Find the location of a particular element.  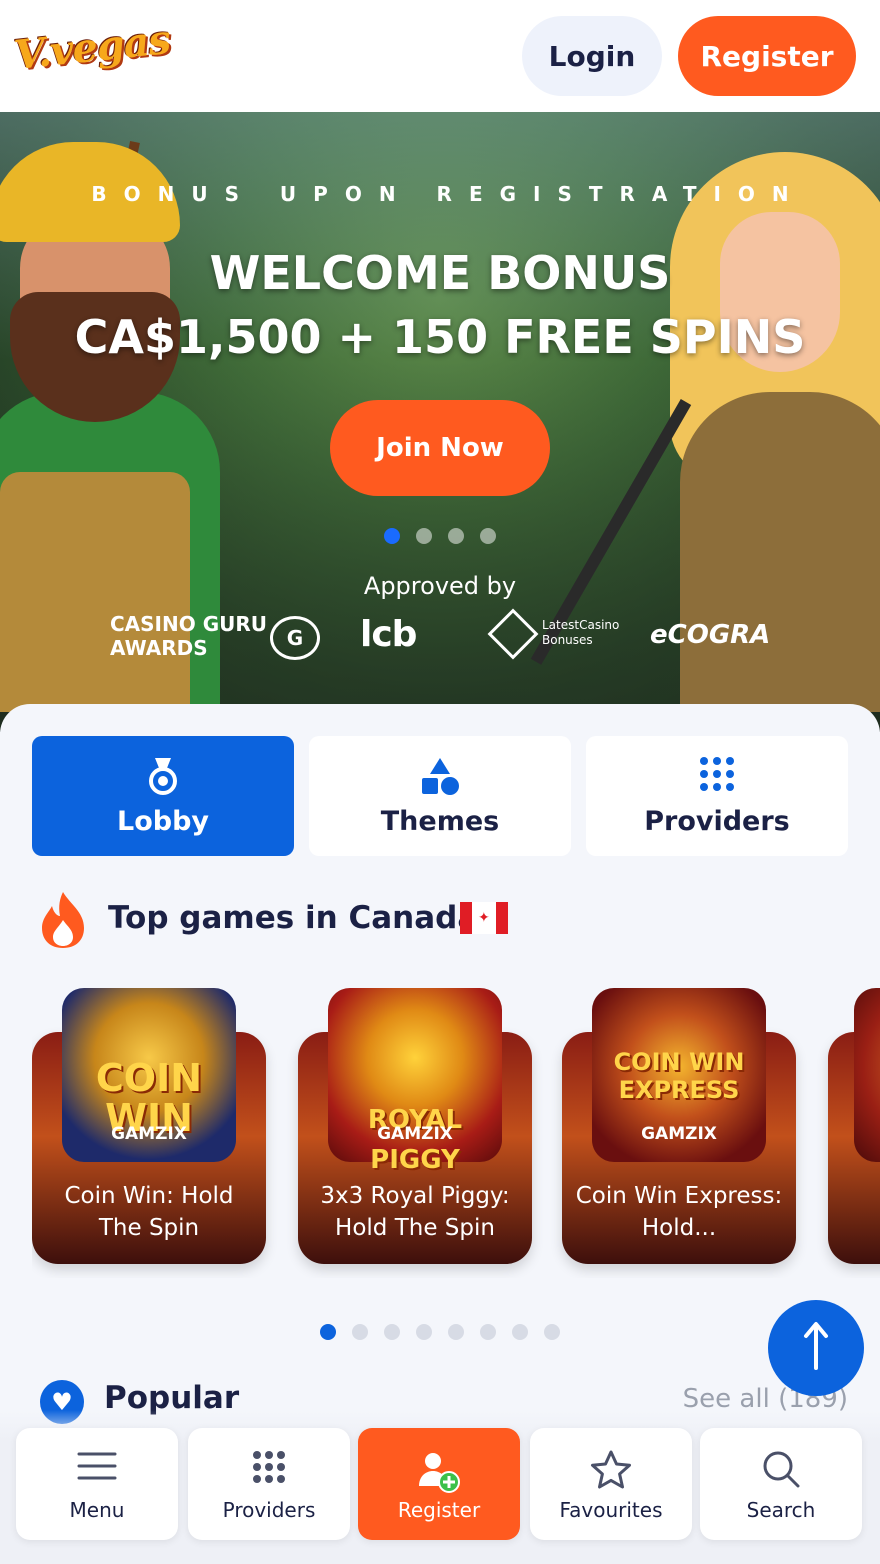

latest-line2: Bonuses is located at coordinates (567, 640).